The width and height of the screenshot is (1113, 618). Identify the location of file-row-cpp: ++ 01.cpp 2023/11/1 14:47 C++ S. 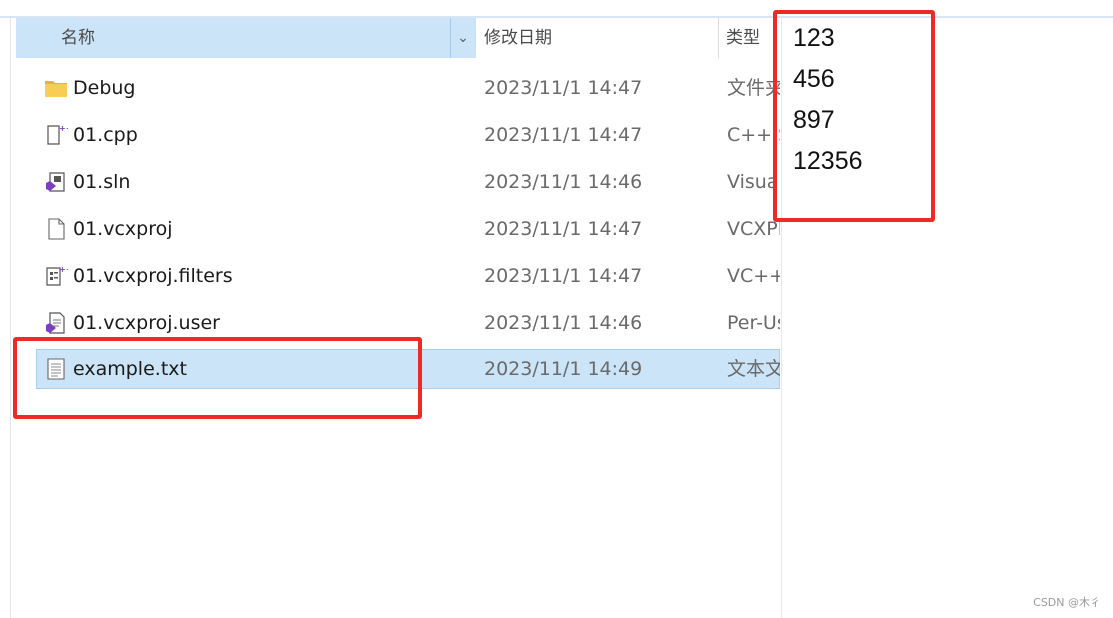
(398, 135).